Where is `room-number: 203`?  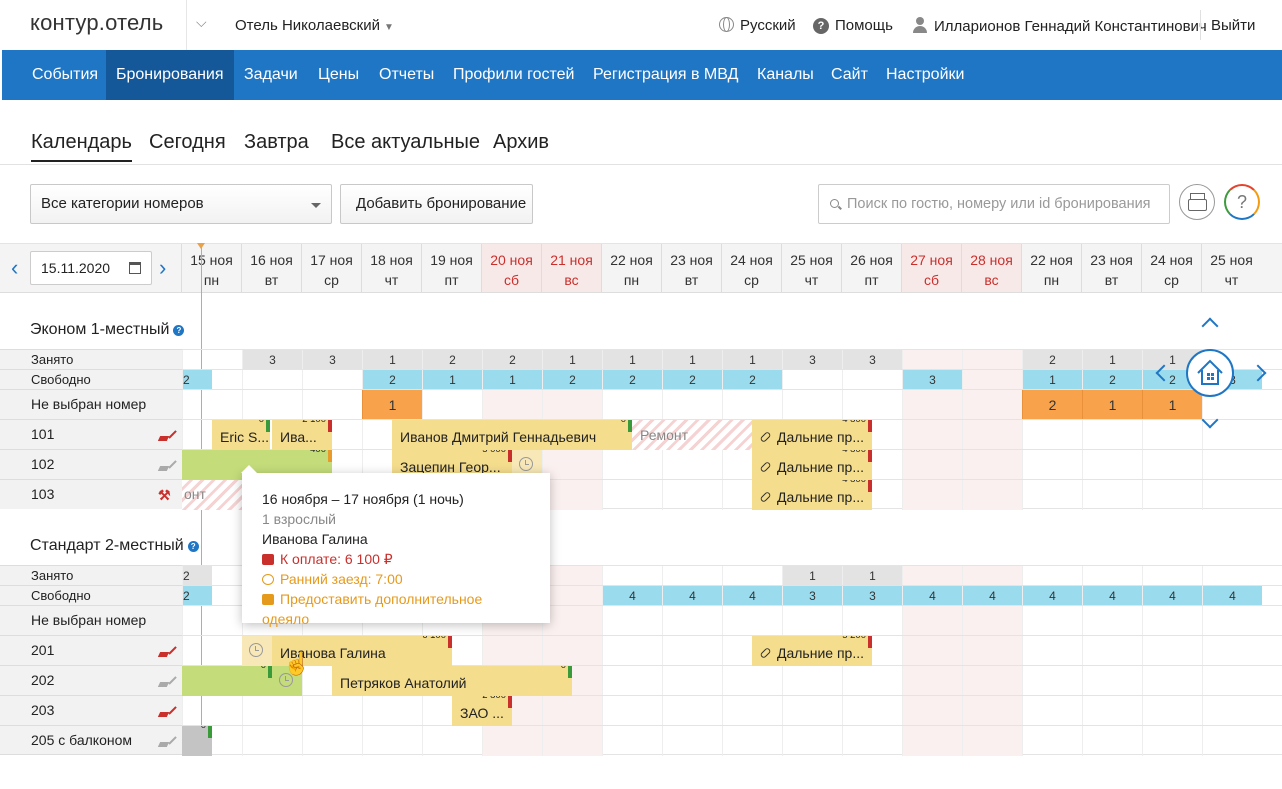 room-number: 203 is located at coordinates (42, 710).